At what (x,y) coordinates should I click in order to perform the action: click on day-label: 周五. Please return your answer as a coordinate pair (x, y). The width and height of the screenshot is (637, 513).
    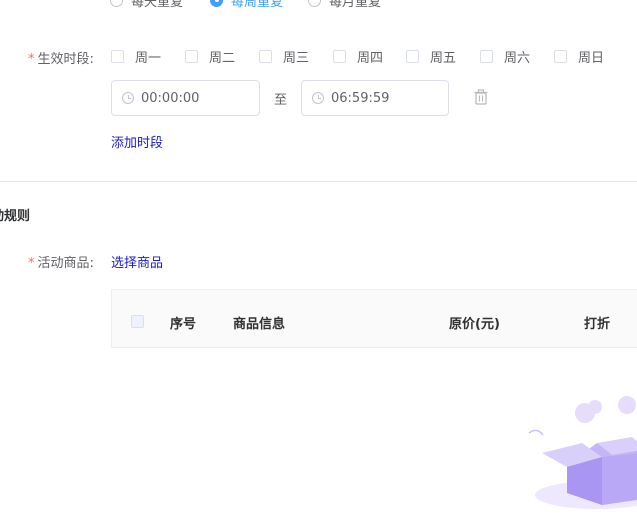
    Looking at the image, I should click on (443, 58).